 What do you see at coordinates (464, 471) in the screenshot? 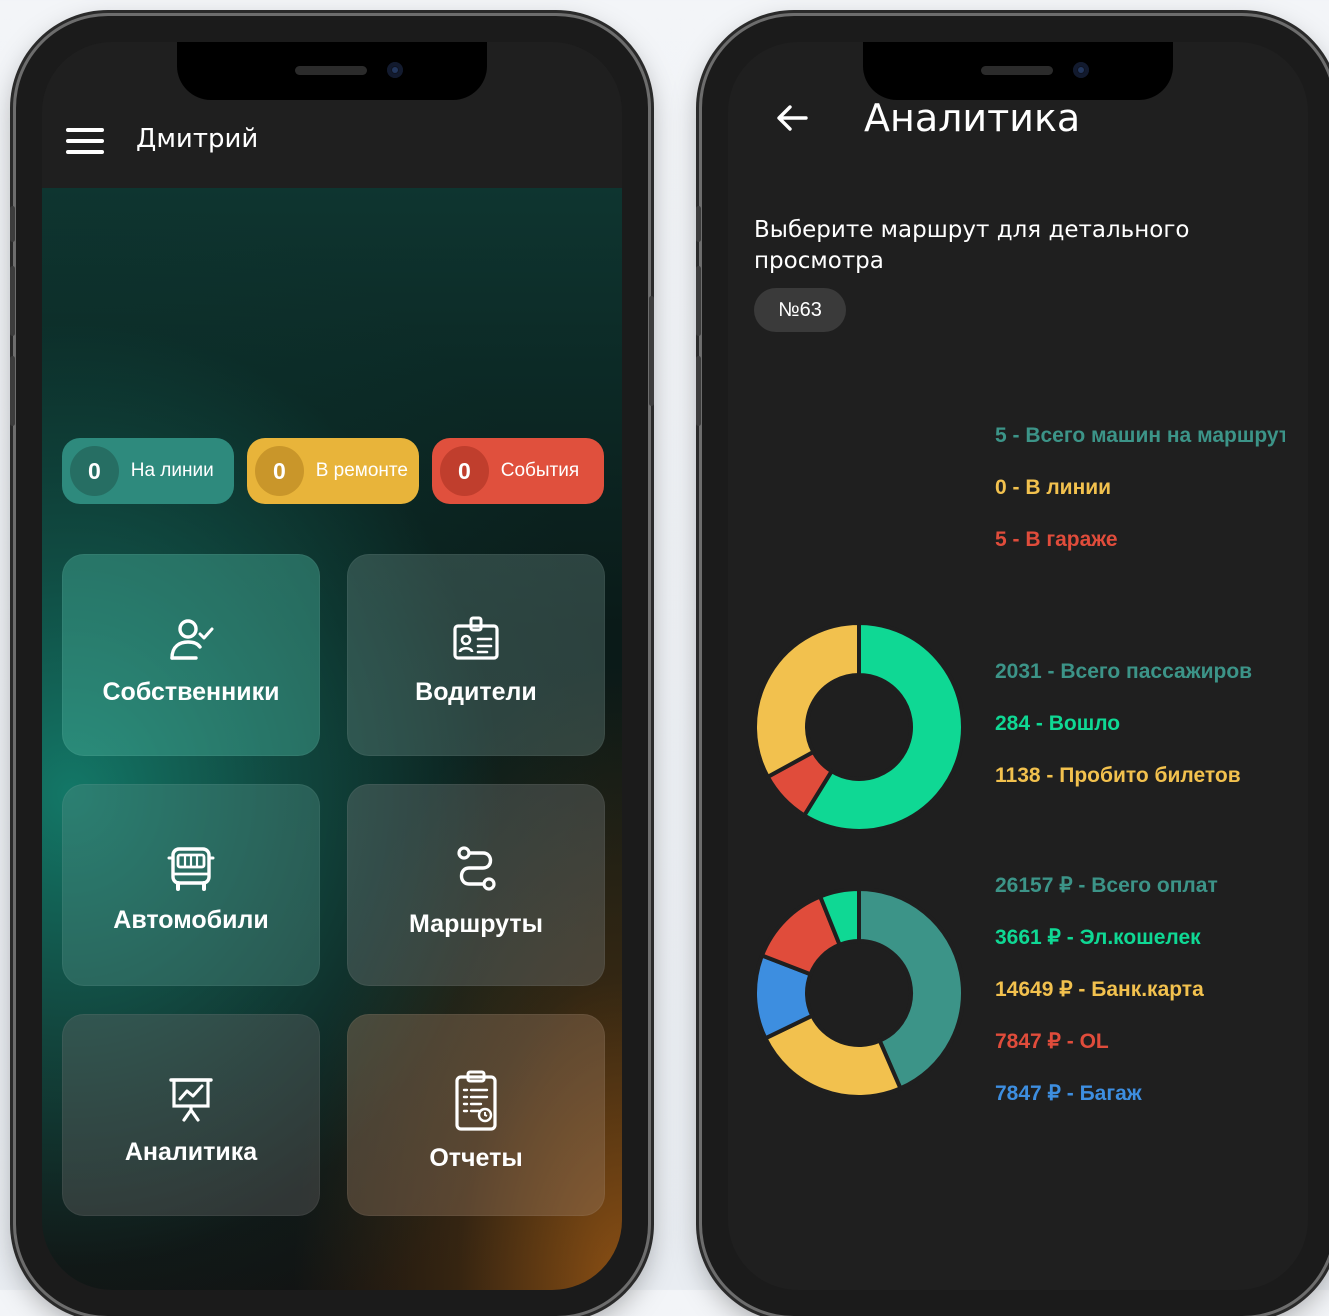
I see `events-count: 0` at bounding box center [464, 471].